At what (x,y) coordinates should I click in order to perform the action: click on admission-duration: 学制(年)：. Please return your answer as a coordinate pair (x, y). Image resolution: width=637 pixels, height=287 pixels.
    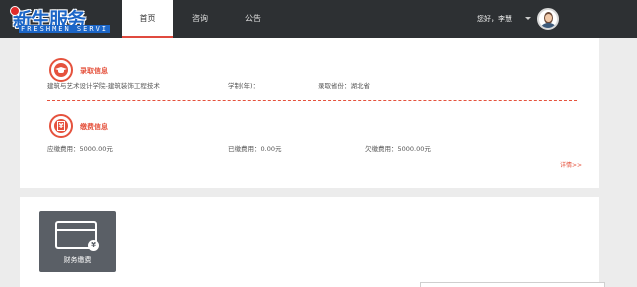
    Looking at the image, I should click on (244, 86).